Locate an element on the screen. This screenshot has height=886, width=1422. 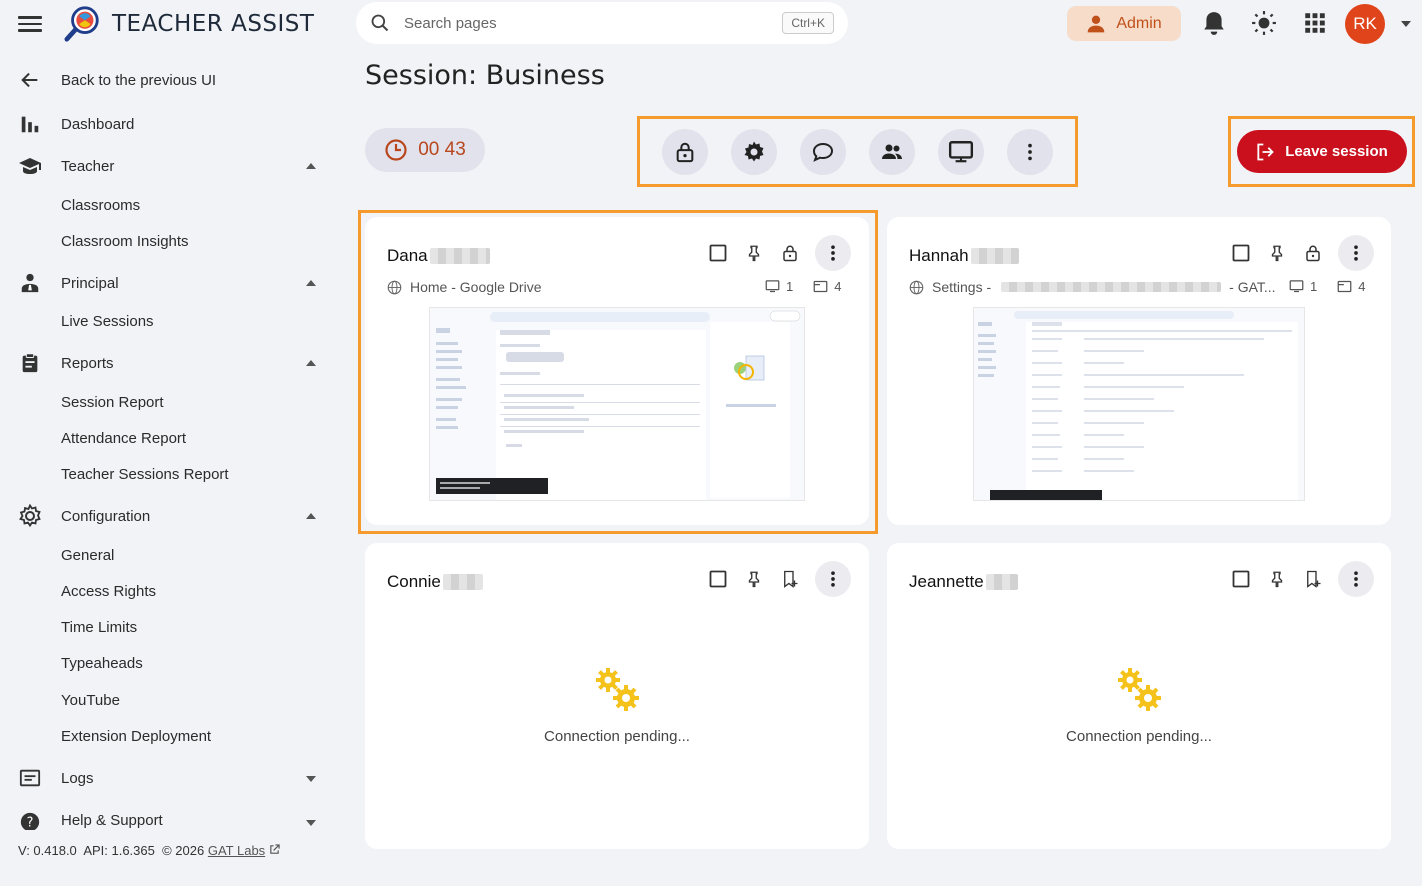
clipboard-icon is located at coordinates (30, 363).